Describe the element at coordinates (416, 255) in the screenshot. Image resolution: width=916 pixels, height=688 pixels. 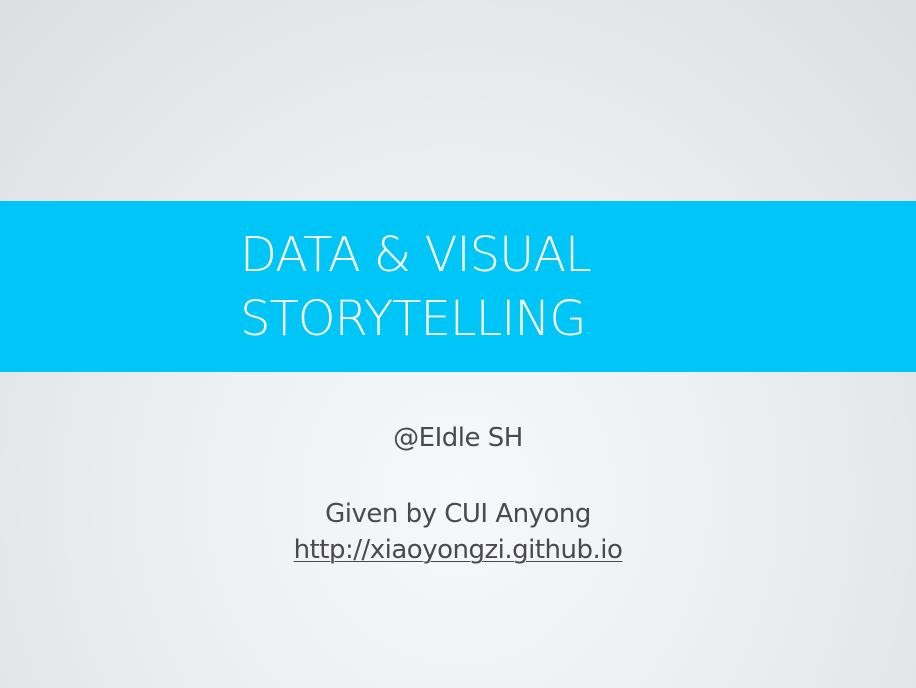
I see `title-line-1: DATA & VISUAL` at that location.